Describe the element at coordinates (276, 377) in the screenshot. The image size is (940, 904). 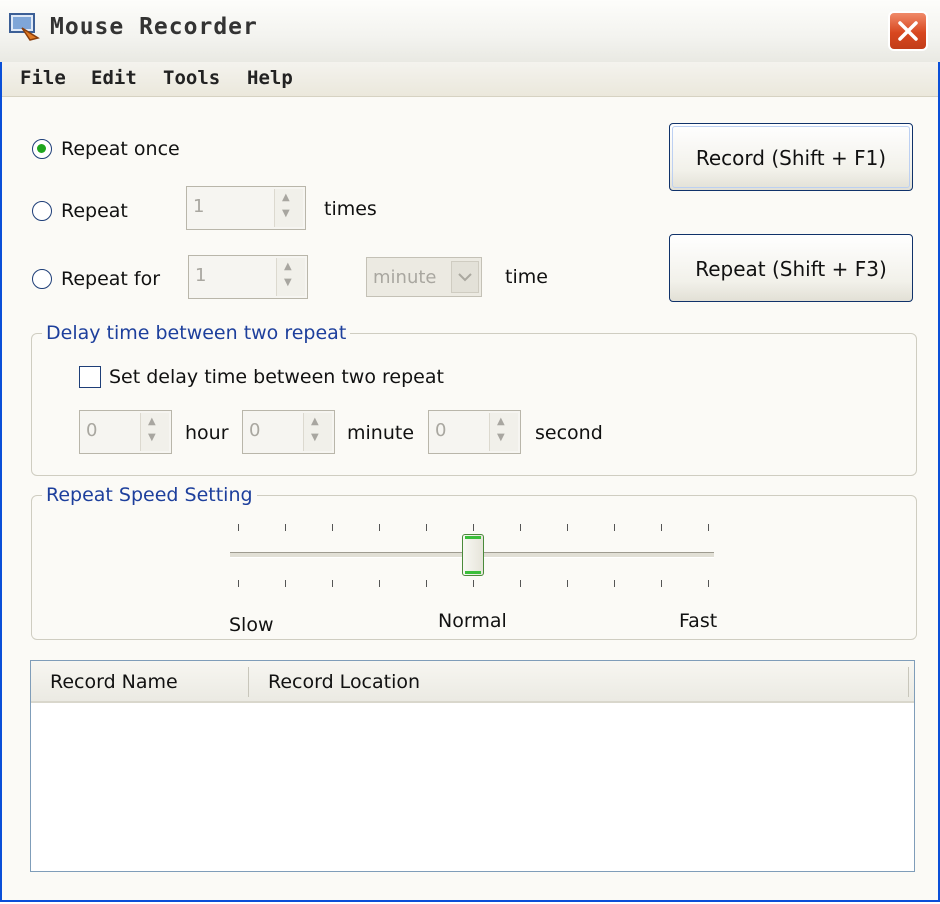
I see `delay-checkbox-label: Set delay time between two repeat` at that location.